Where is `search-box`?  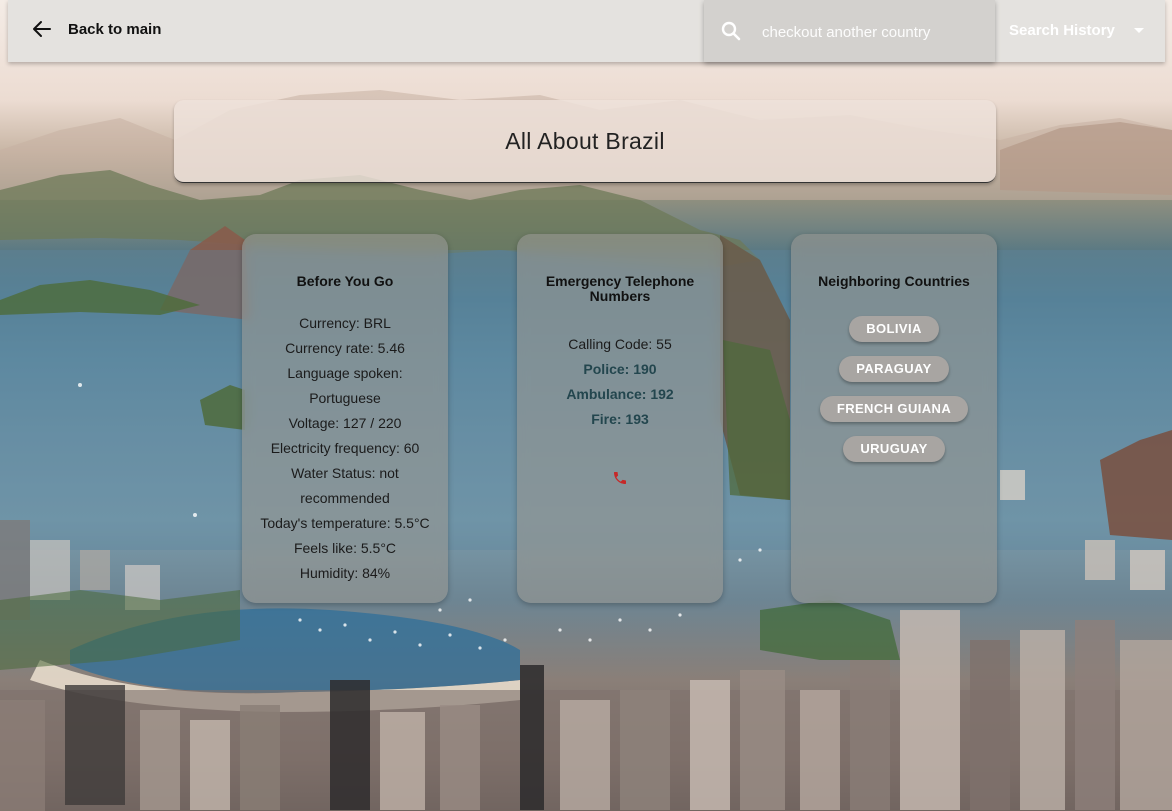
search-box is located at coordinates (849, 31).